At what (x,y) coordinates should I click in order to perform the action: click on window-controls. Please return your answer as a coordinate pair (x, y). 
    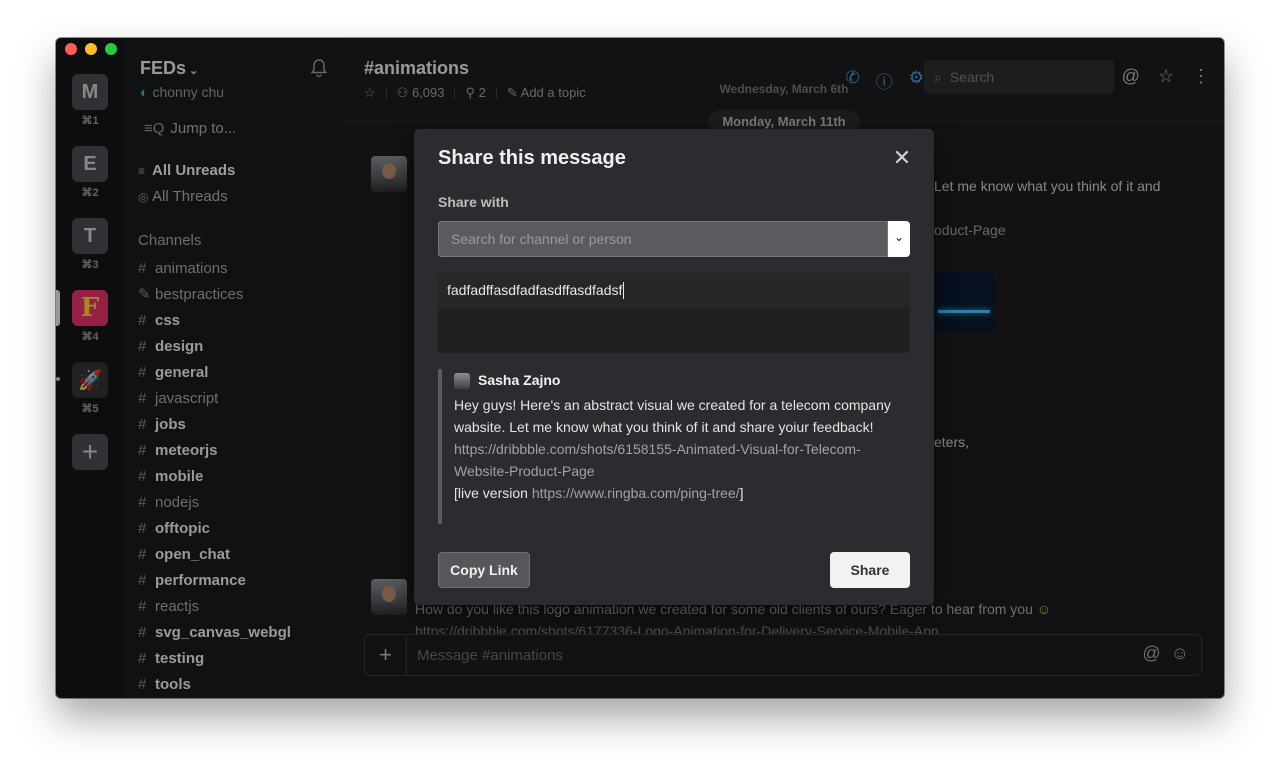
    Looking at the image, I should click on (91, 49).